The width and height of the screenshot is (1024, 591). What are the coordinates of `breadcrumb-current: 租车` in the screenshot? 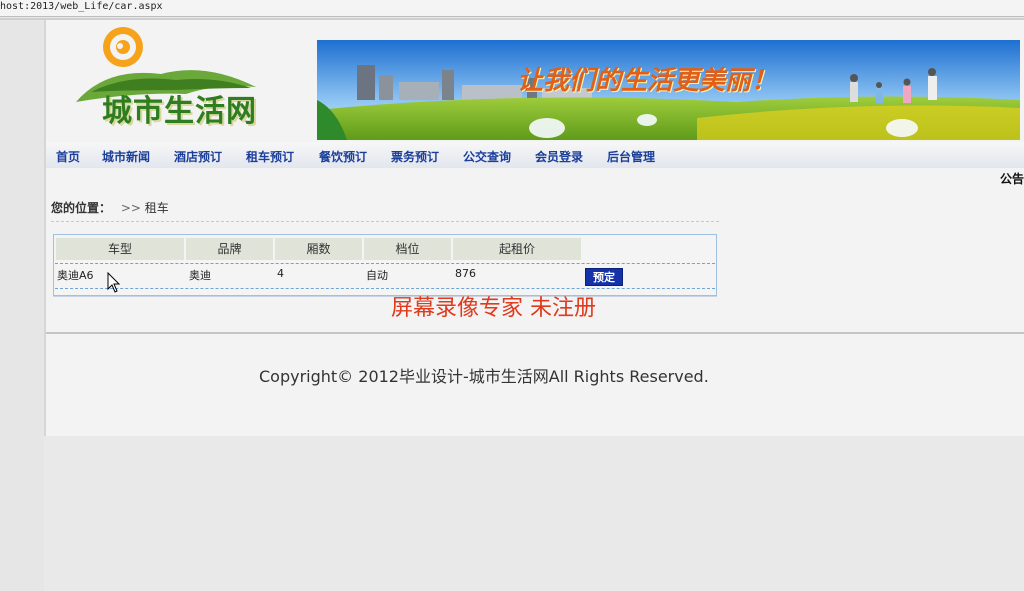 It's located at (156, 208).